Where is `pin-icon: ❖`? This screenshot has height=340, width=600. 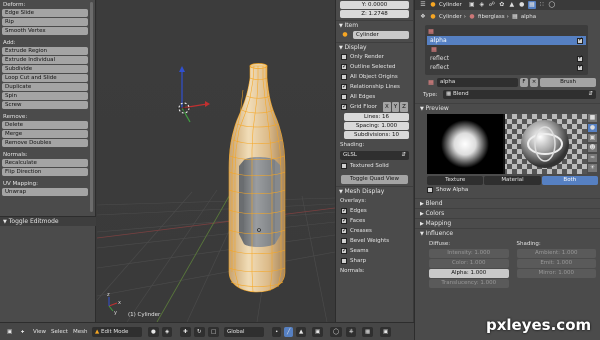 pin-icon: ❖ is located at coordinates (423, 17).